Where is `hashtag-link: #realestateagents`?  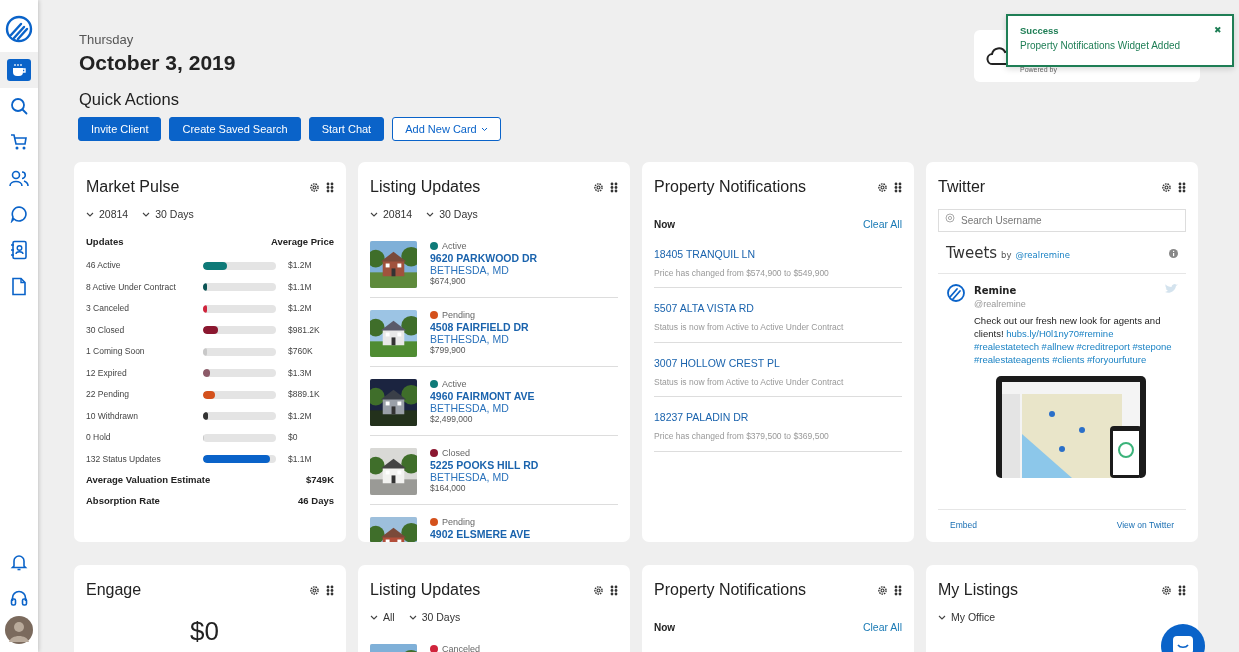
hashtag-link: #realestateagents is located at coordinates (1012, 359).